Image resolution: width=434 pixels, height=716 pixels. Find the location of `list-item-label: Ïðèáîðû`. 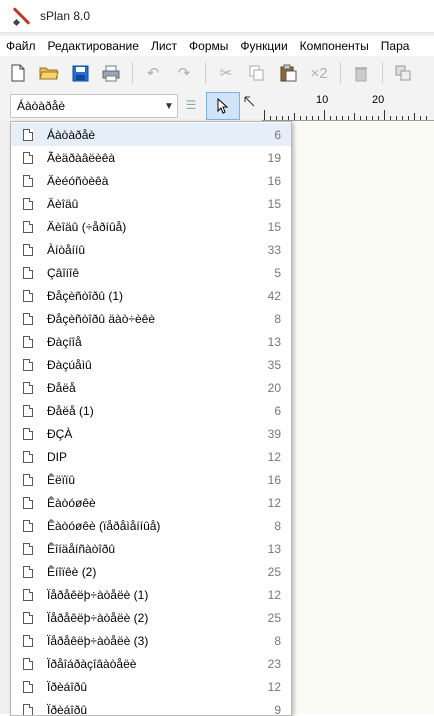

list-item-label: Ïðèáîðû is located at coordinates (144, 687).